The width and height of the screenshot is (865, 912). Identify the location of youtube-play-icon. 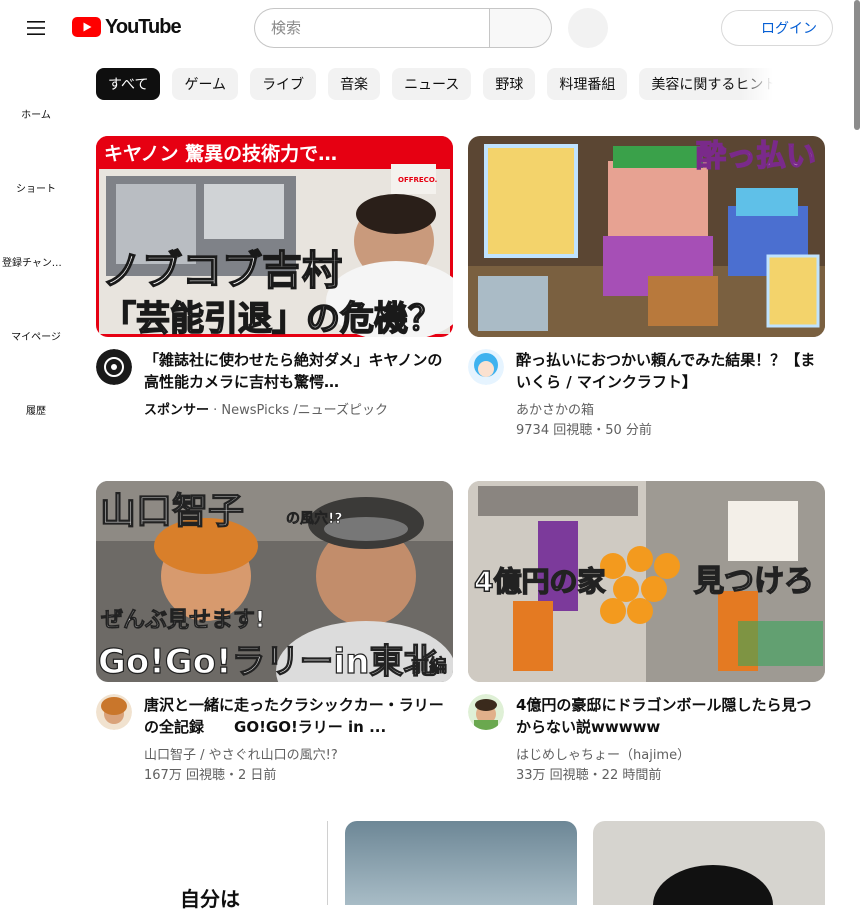
(86, 27).